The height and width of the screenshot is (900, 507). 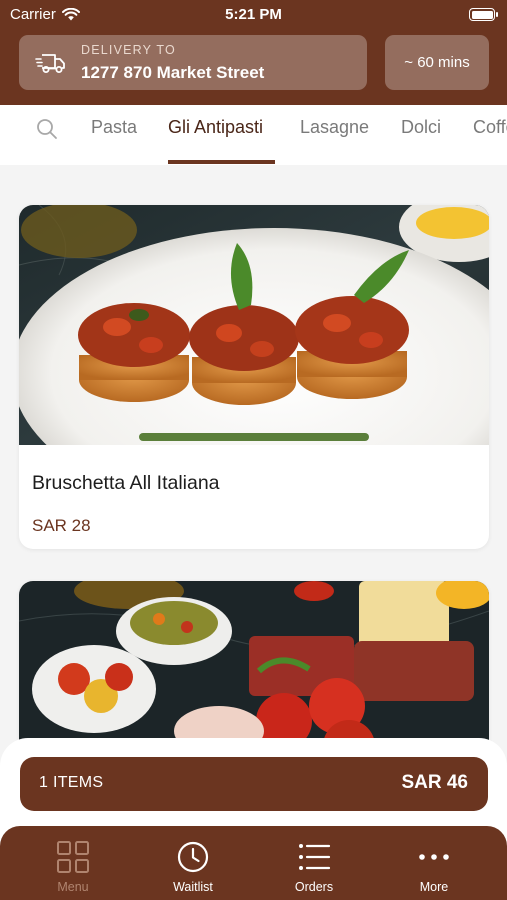 I want to click on delivery-address-button: DELIVERY TO 1277 870 Market Street, so click(x=193, y=62).